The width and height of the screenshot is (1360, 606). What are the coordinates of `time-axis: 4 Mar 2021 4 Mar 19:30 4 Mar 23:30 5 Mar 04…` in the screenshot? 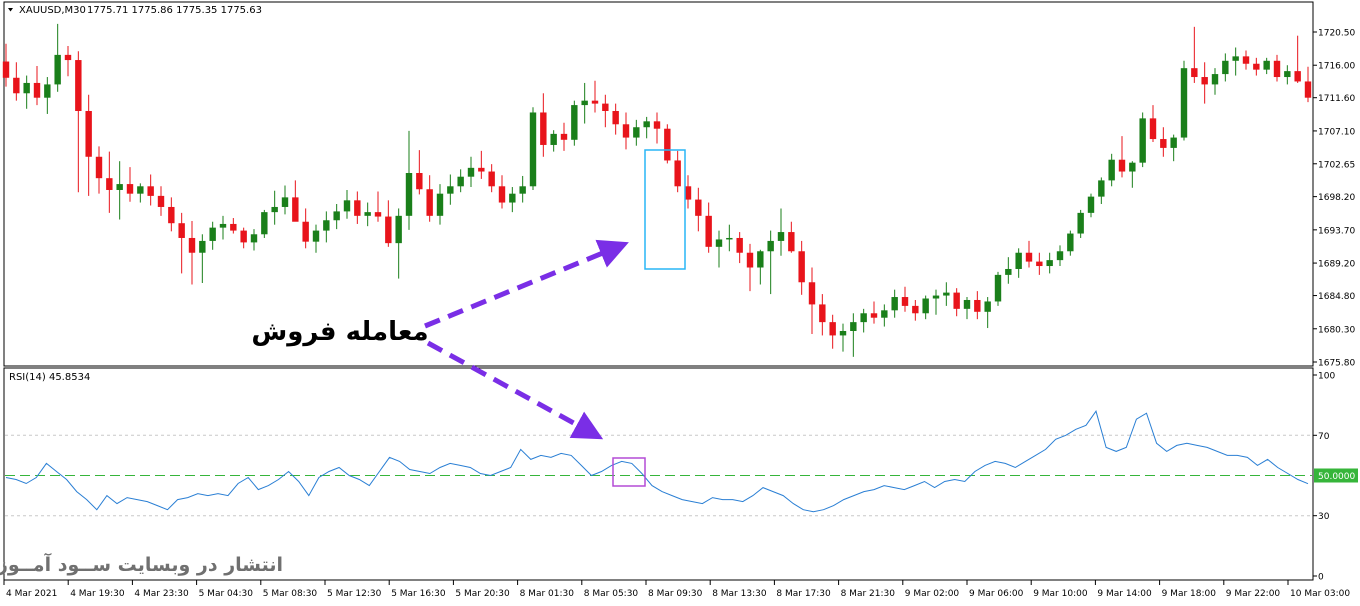 It's located at (676, 589).